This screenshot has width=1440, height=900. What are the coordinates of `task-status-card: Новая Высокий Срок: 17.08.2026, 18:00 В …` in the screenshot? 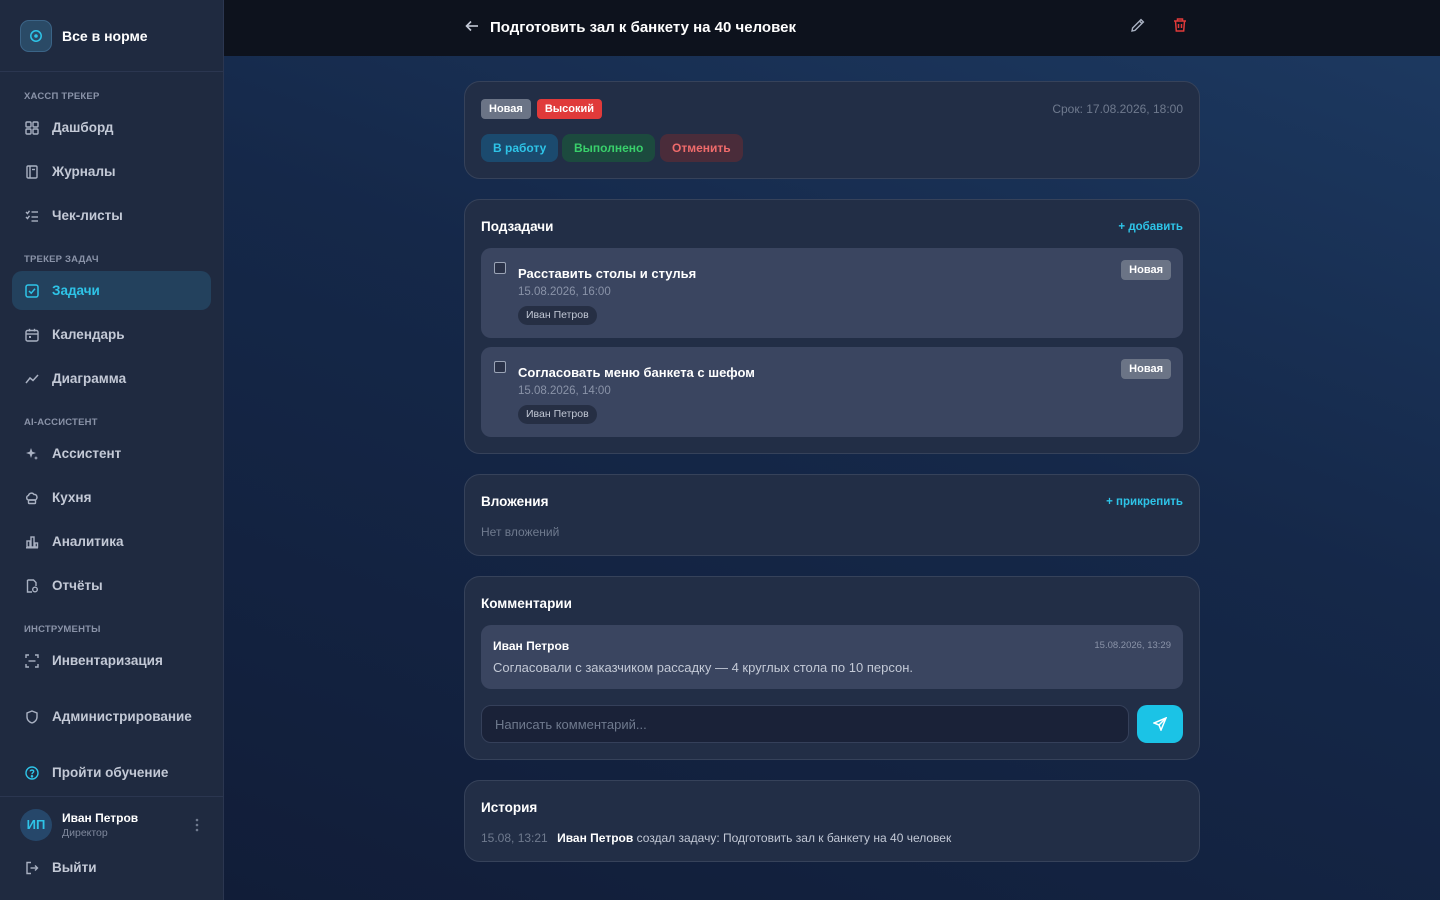 It's located at (832, 130).